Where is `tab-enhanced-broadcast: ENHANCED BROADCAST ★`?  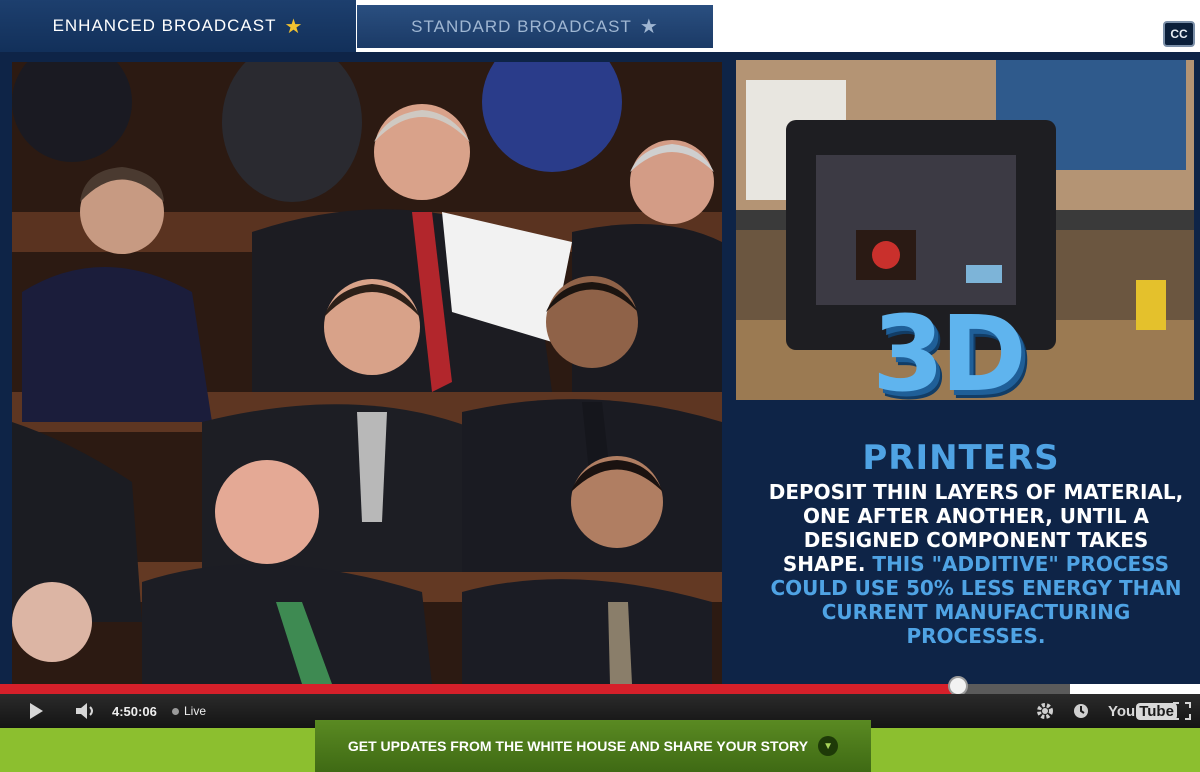
tab-enhanced-broadcast: ENHANCED BROADCAST ★ is located at coordinates (178, 26).